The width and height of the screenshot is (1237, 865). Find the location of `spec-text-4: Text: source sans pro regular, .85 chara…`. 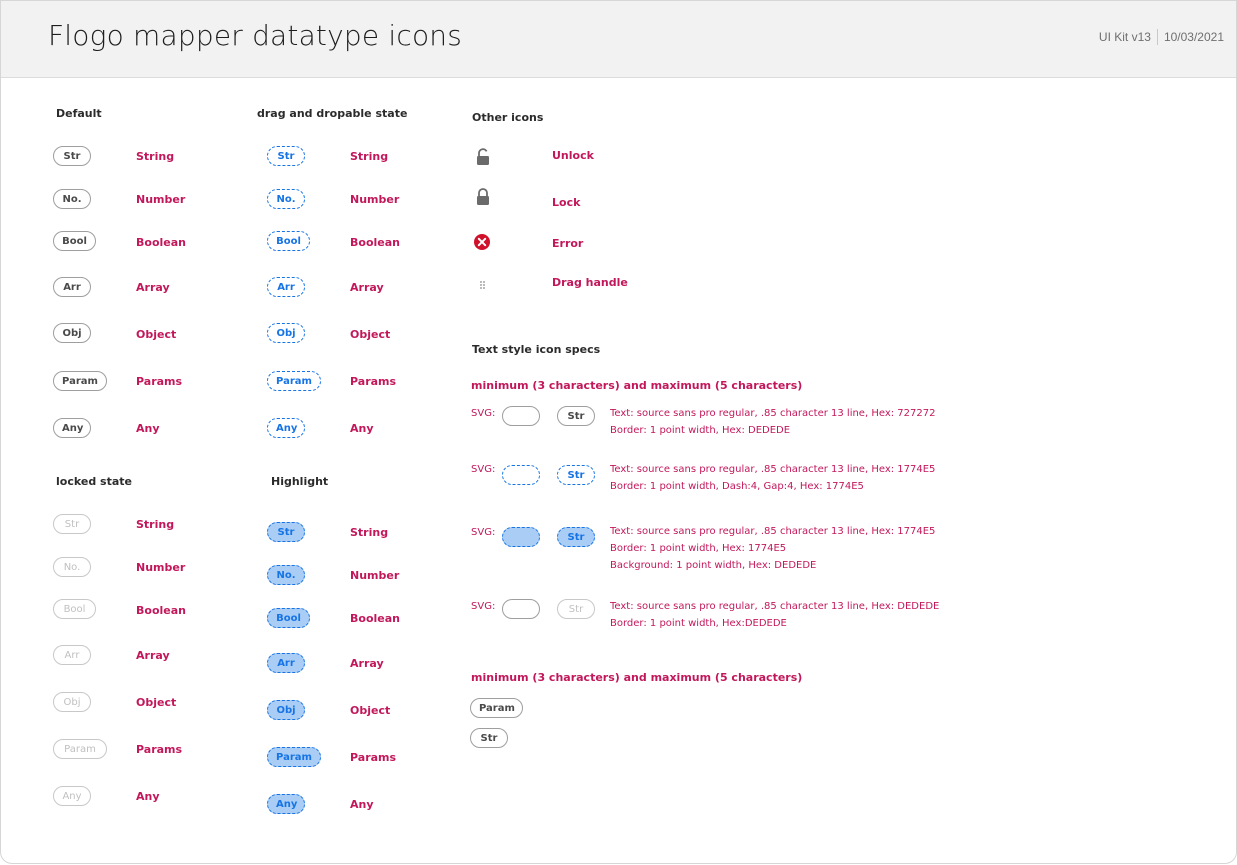

spec-text-4: Text: source sans pro regular, .85 chara… is located at coordinates (774, 615).